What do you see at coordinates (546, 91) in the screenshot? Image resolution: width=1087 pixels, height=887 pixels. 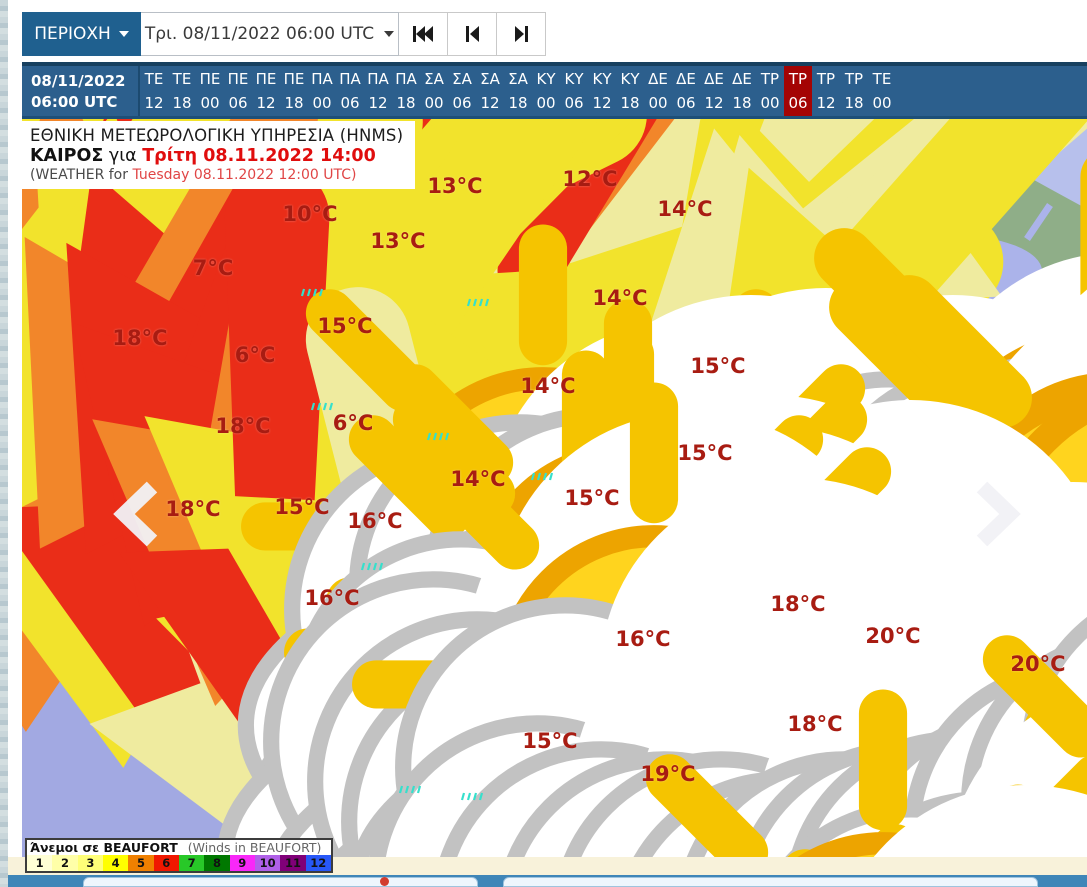 I see `timeline-step-ΚΥ-00: ΚΥ 00` at bounding box center [546, 91].